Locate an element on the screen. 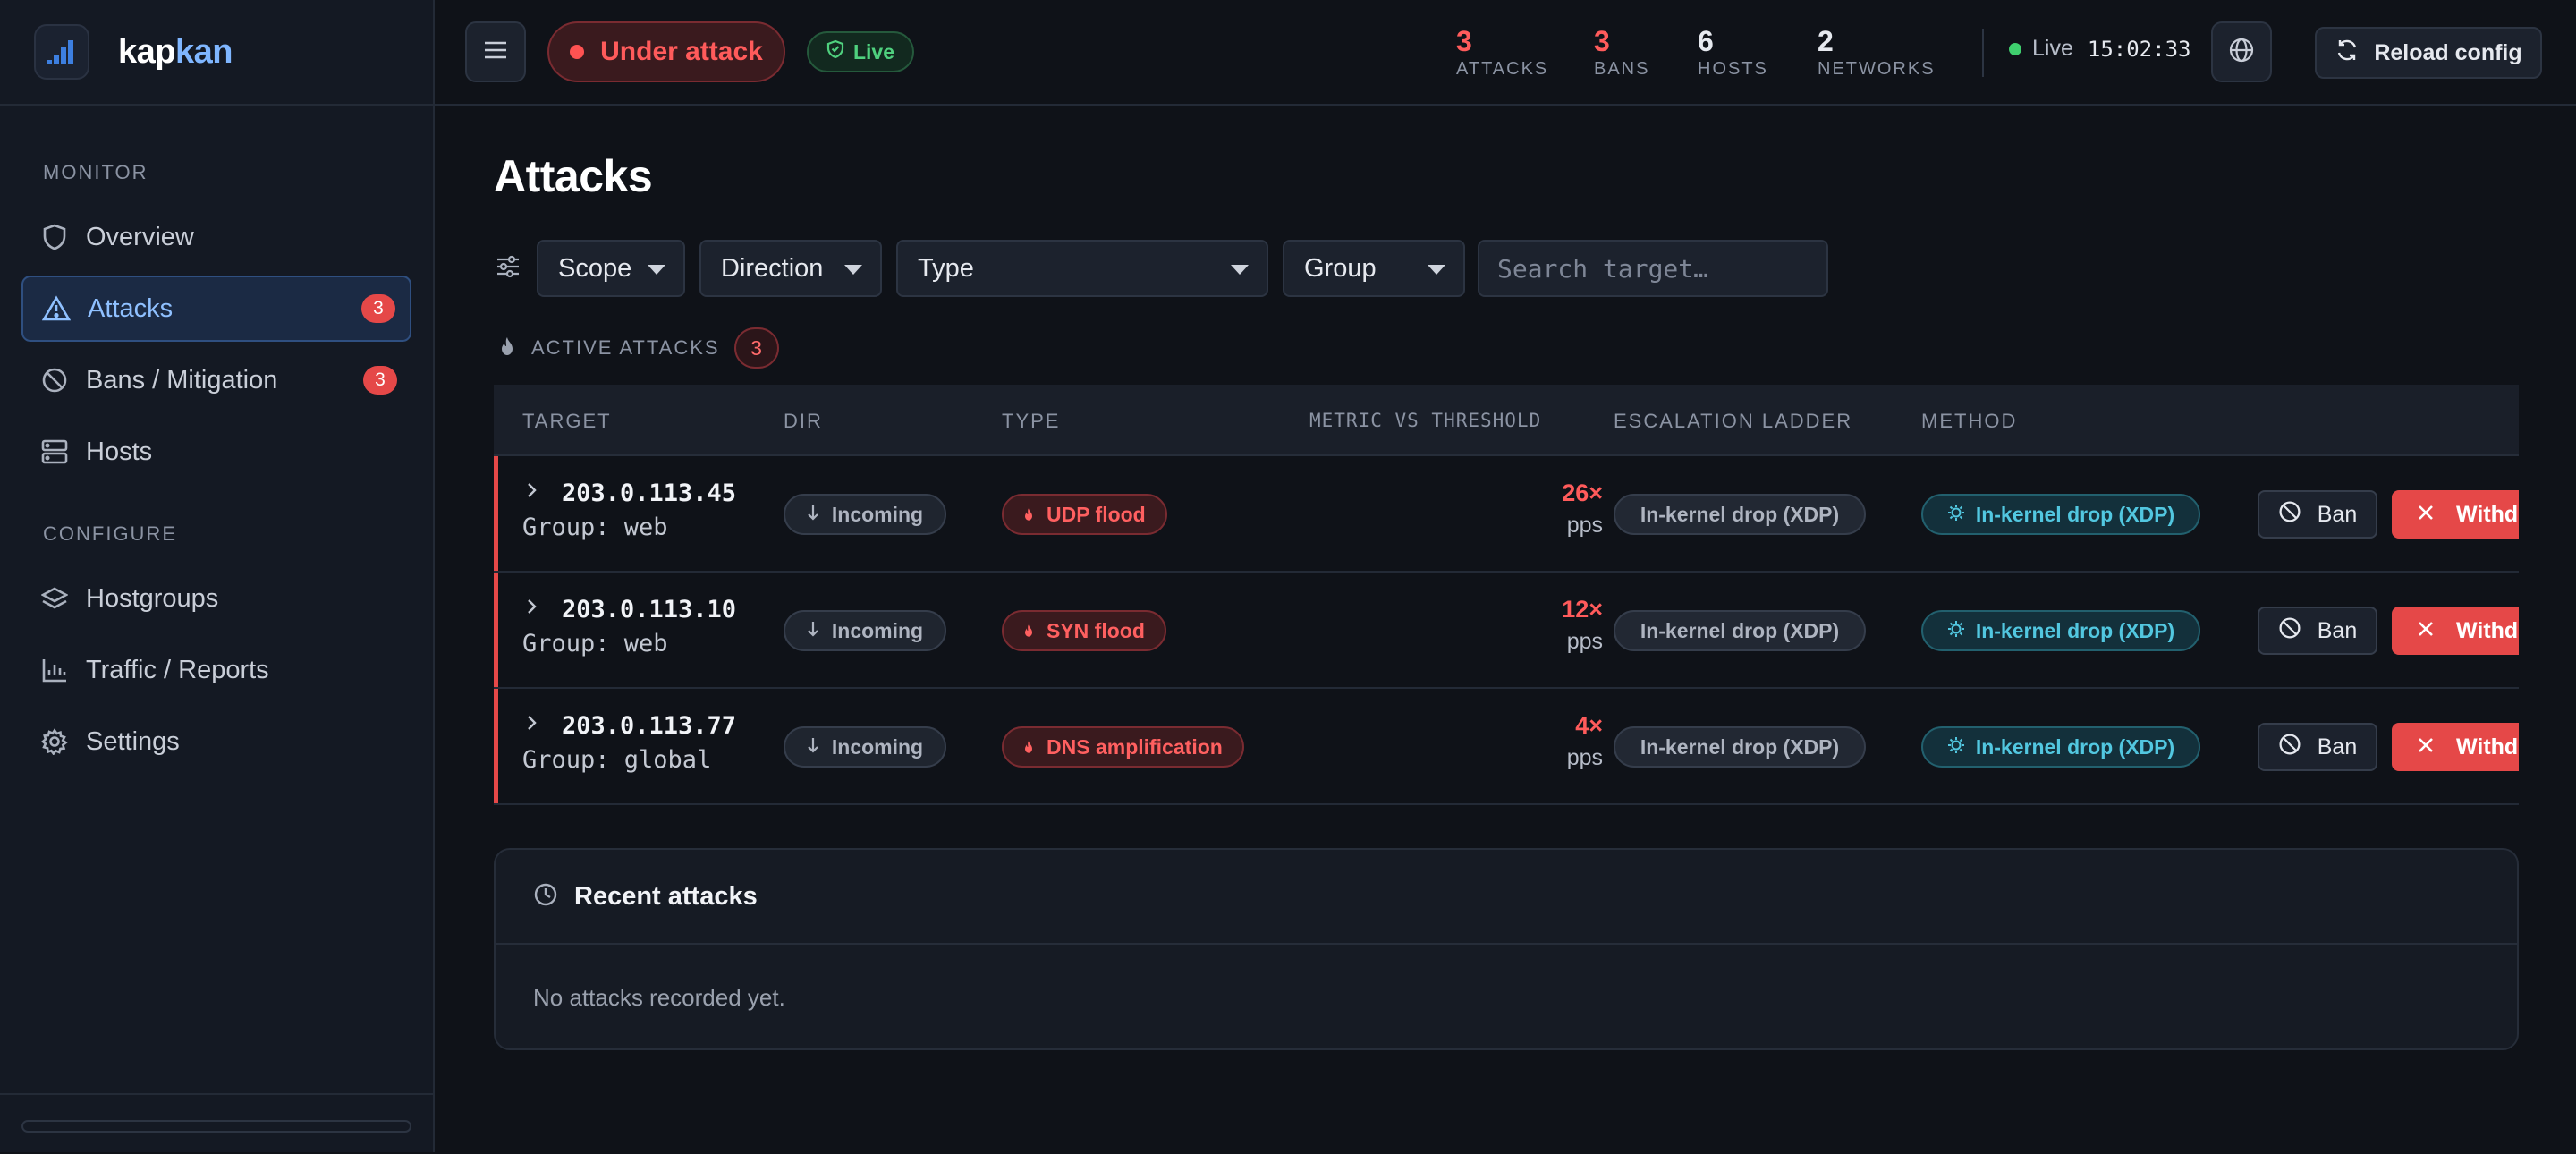 The width and height of the screenshot is (2576, 1154). attack-type-badge: UDP flood is located at coordinates (1084, 514).